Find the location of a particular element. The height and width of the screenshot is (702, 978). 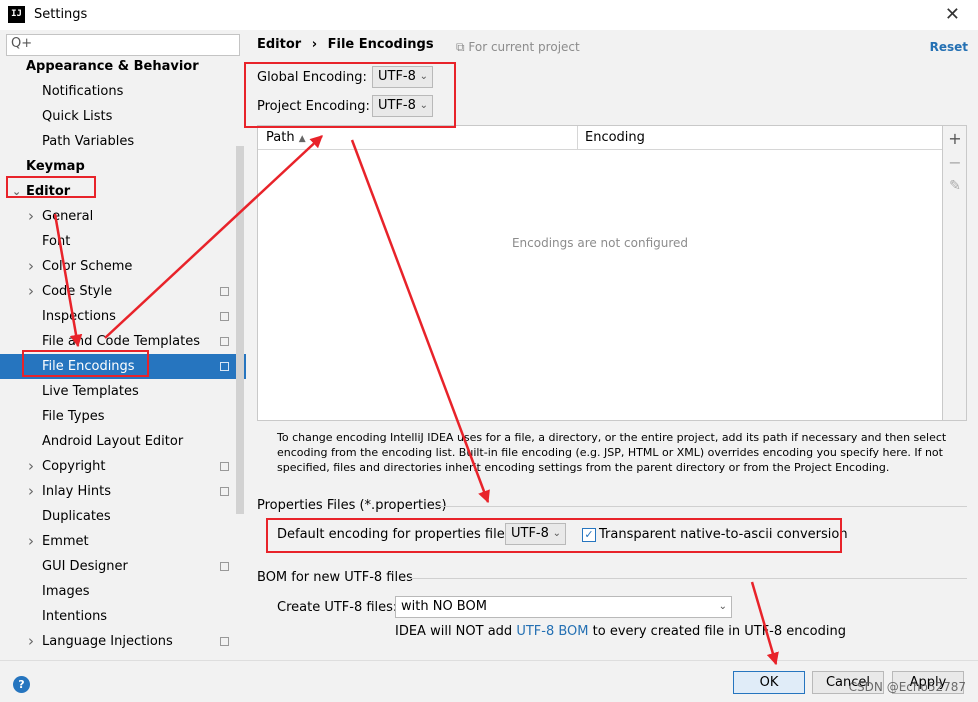

arrow-file-encodings-to-global is located at coordinates (213, 237).